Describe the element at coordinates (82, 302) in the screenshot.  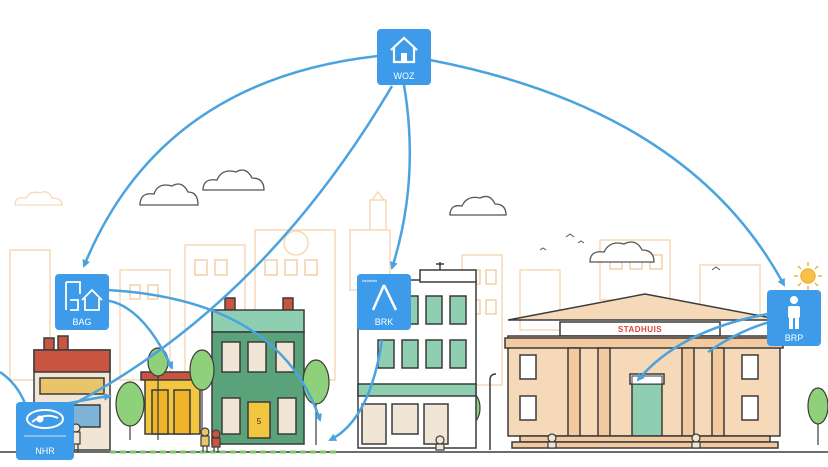
I see `bag-node: BAG` at that location.